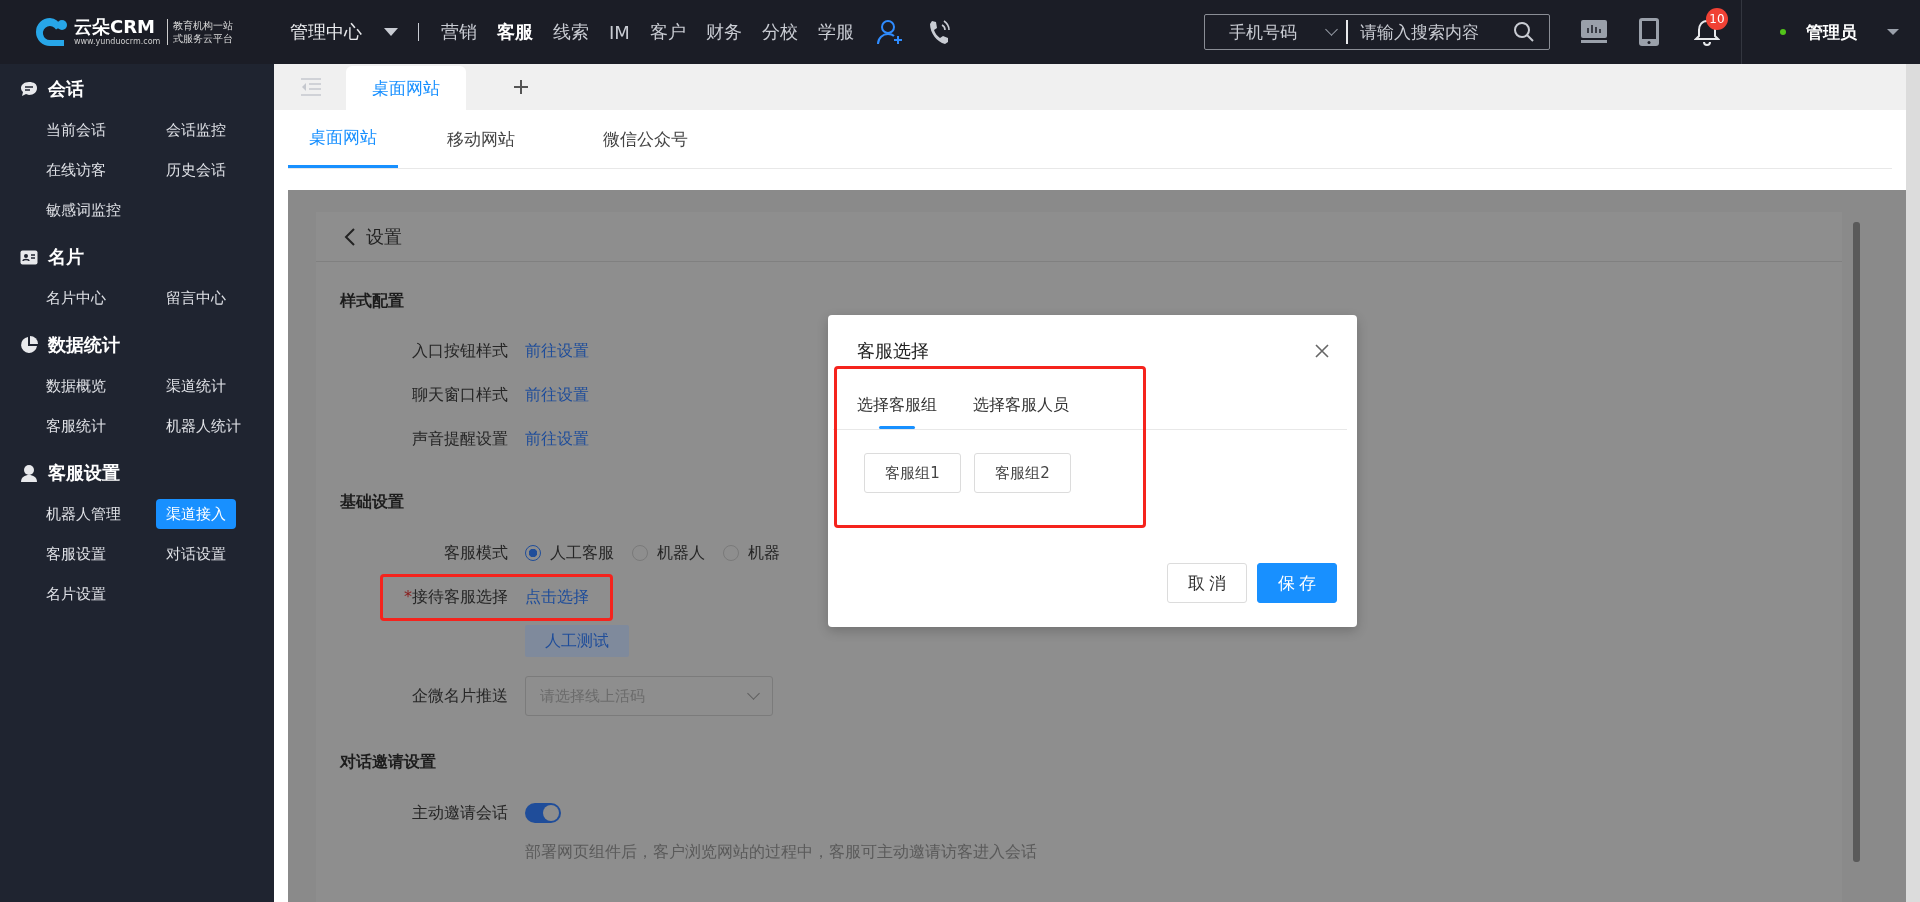 The image size is (1920, 902). Describe the element at coordinates (779, 32) in the screenshot. I see `nav-item: 分校` at that location.